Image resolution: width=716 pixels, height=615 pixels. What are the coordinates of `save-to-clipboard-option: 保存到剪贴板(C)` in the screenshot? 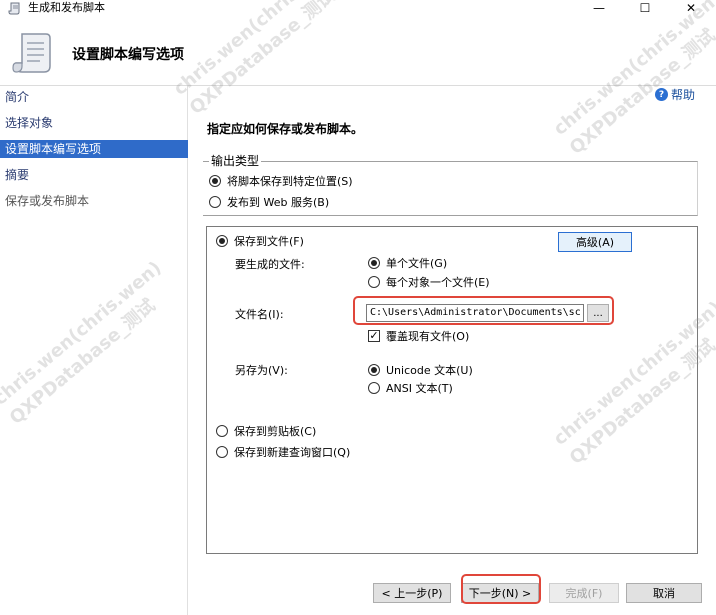 It's located at (266, 431).